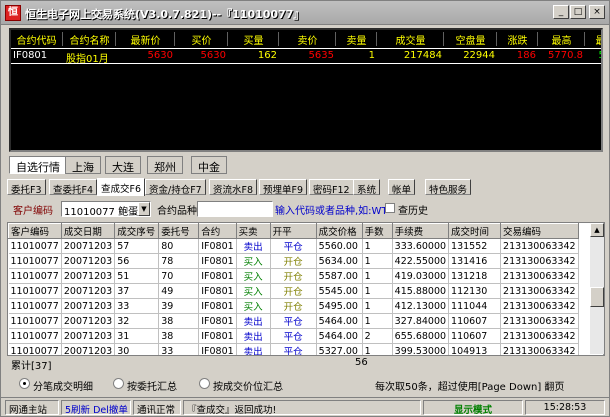  What do you see at coordinates (233, 187) in the screenshot?
I see `tab-fund-flow: 资流水F8` at bounding box center [233, 187].